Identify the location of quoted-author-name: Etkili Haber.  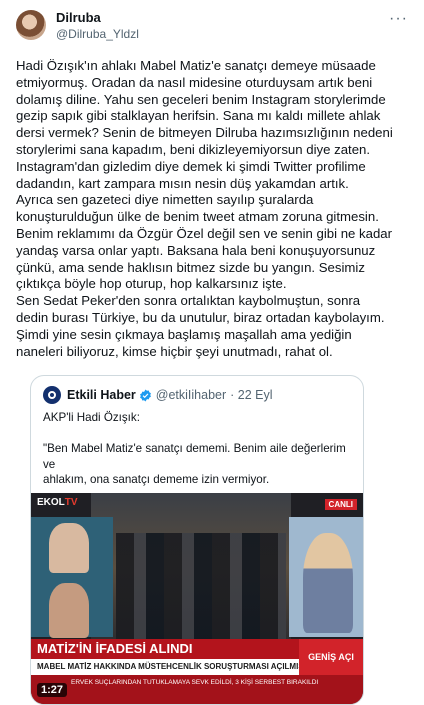
(101, 395).